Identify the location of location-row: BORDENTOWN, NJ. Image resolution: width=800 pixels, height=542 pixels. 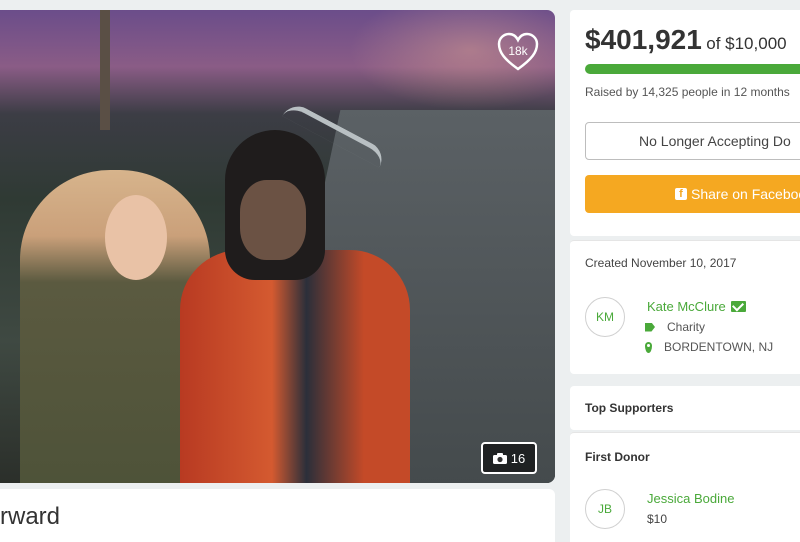
(709, 347).